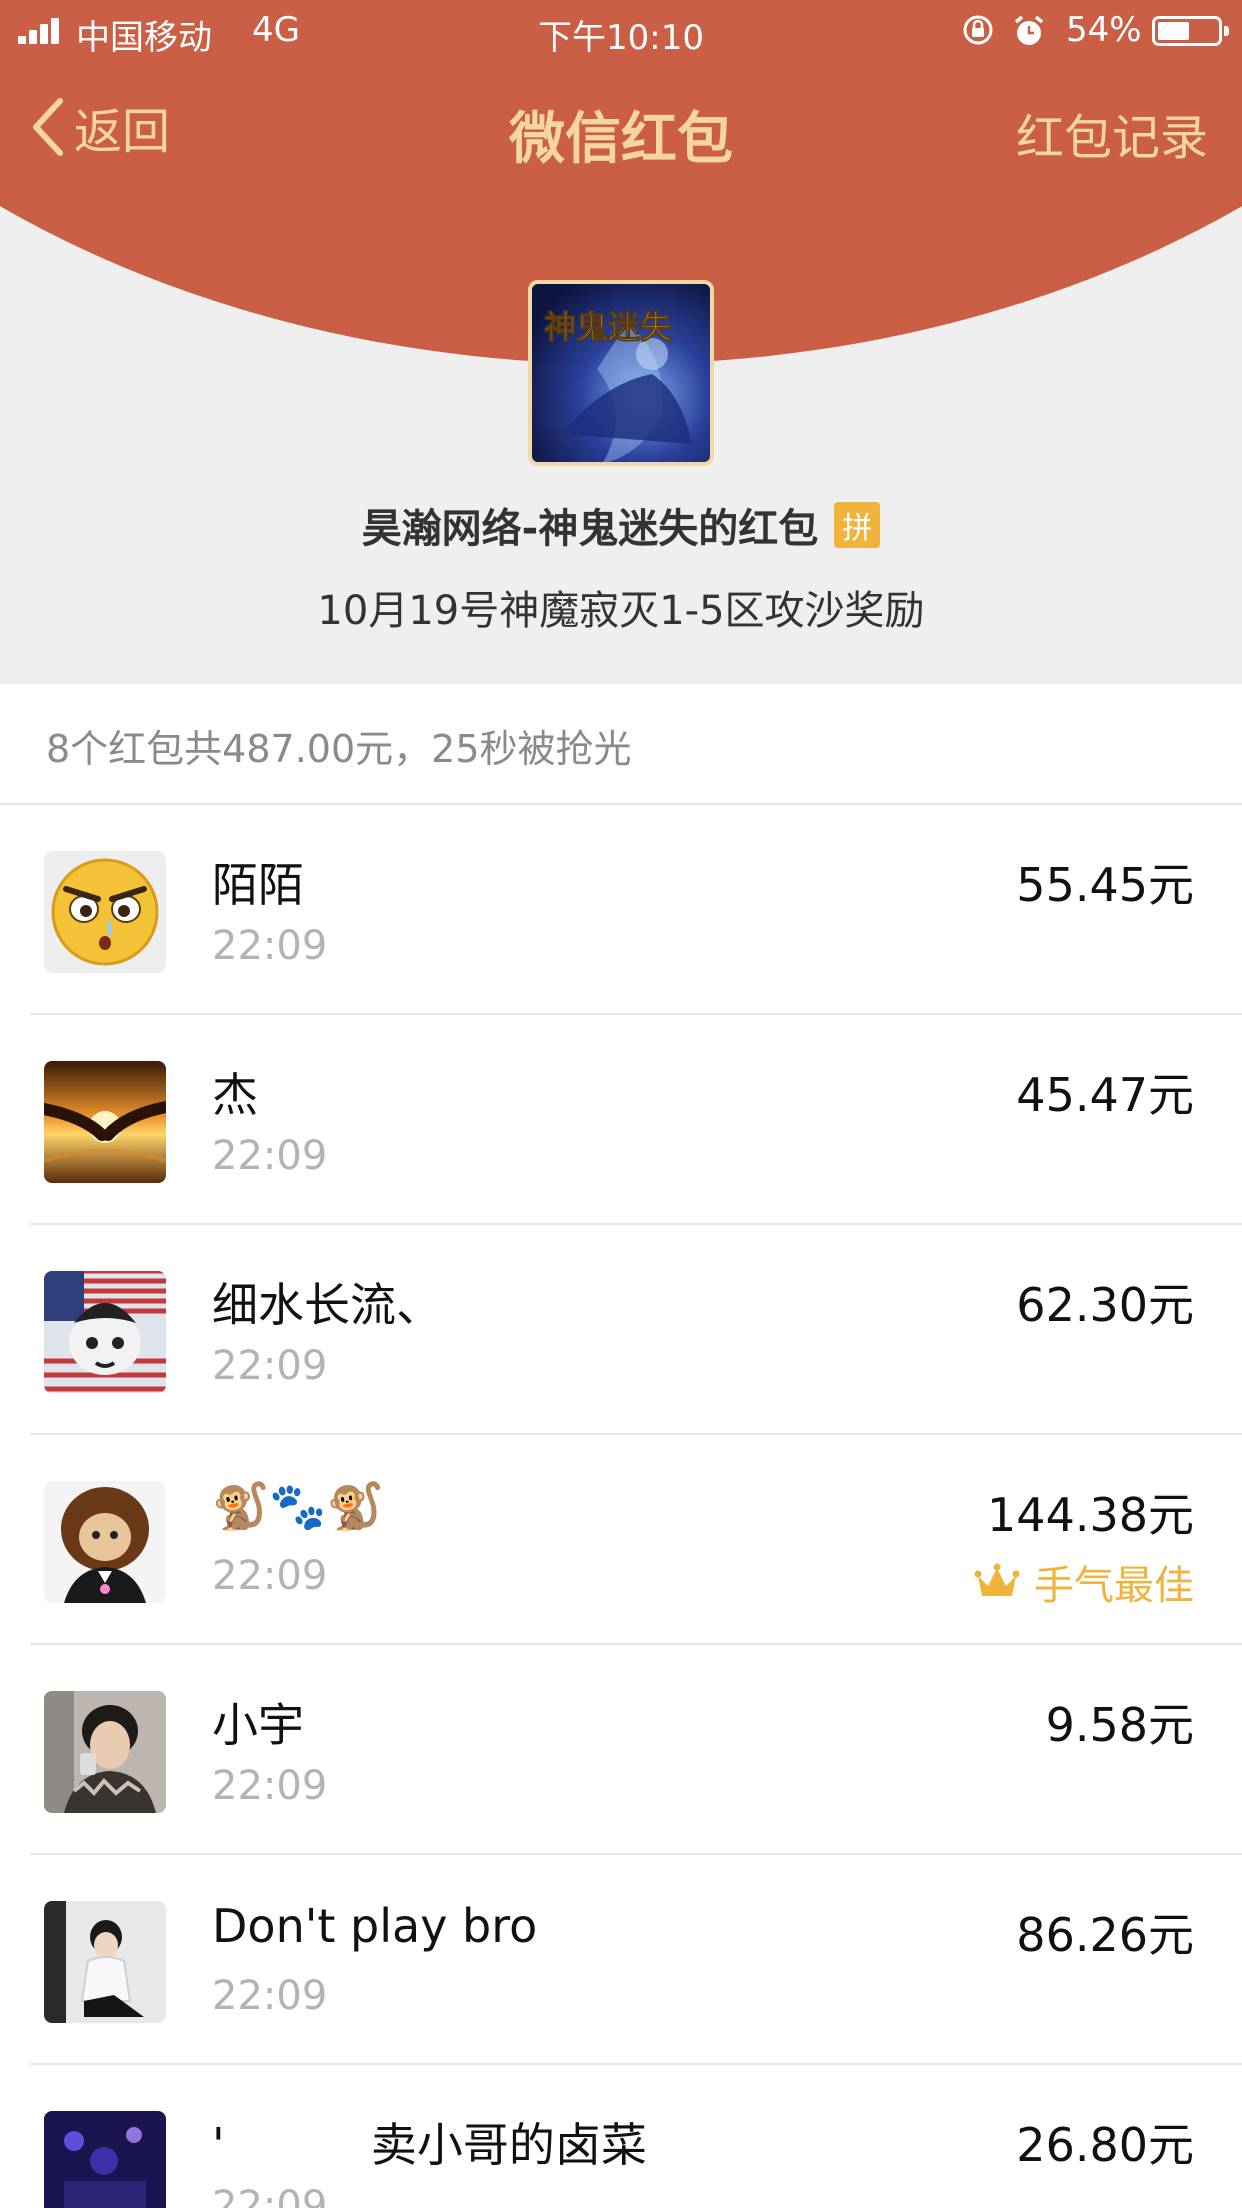 The image size is (1242, 2208). I want to click on cat-avatar, so click(105, 1332).